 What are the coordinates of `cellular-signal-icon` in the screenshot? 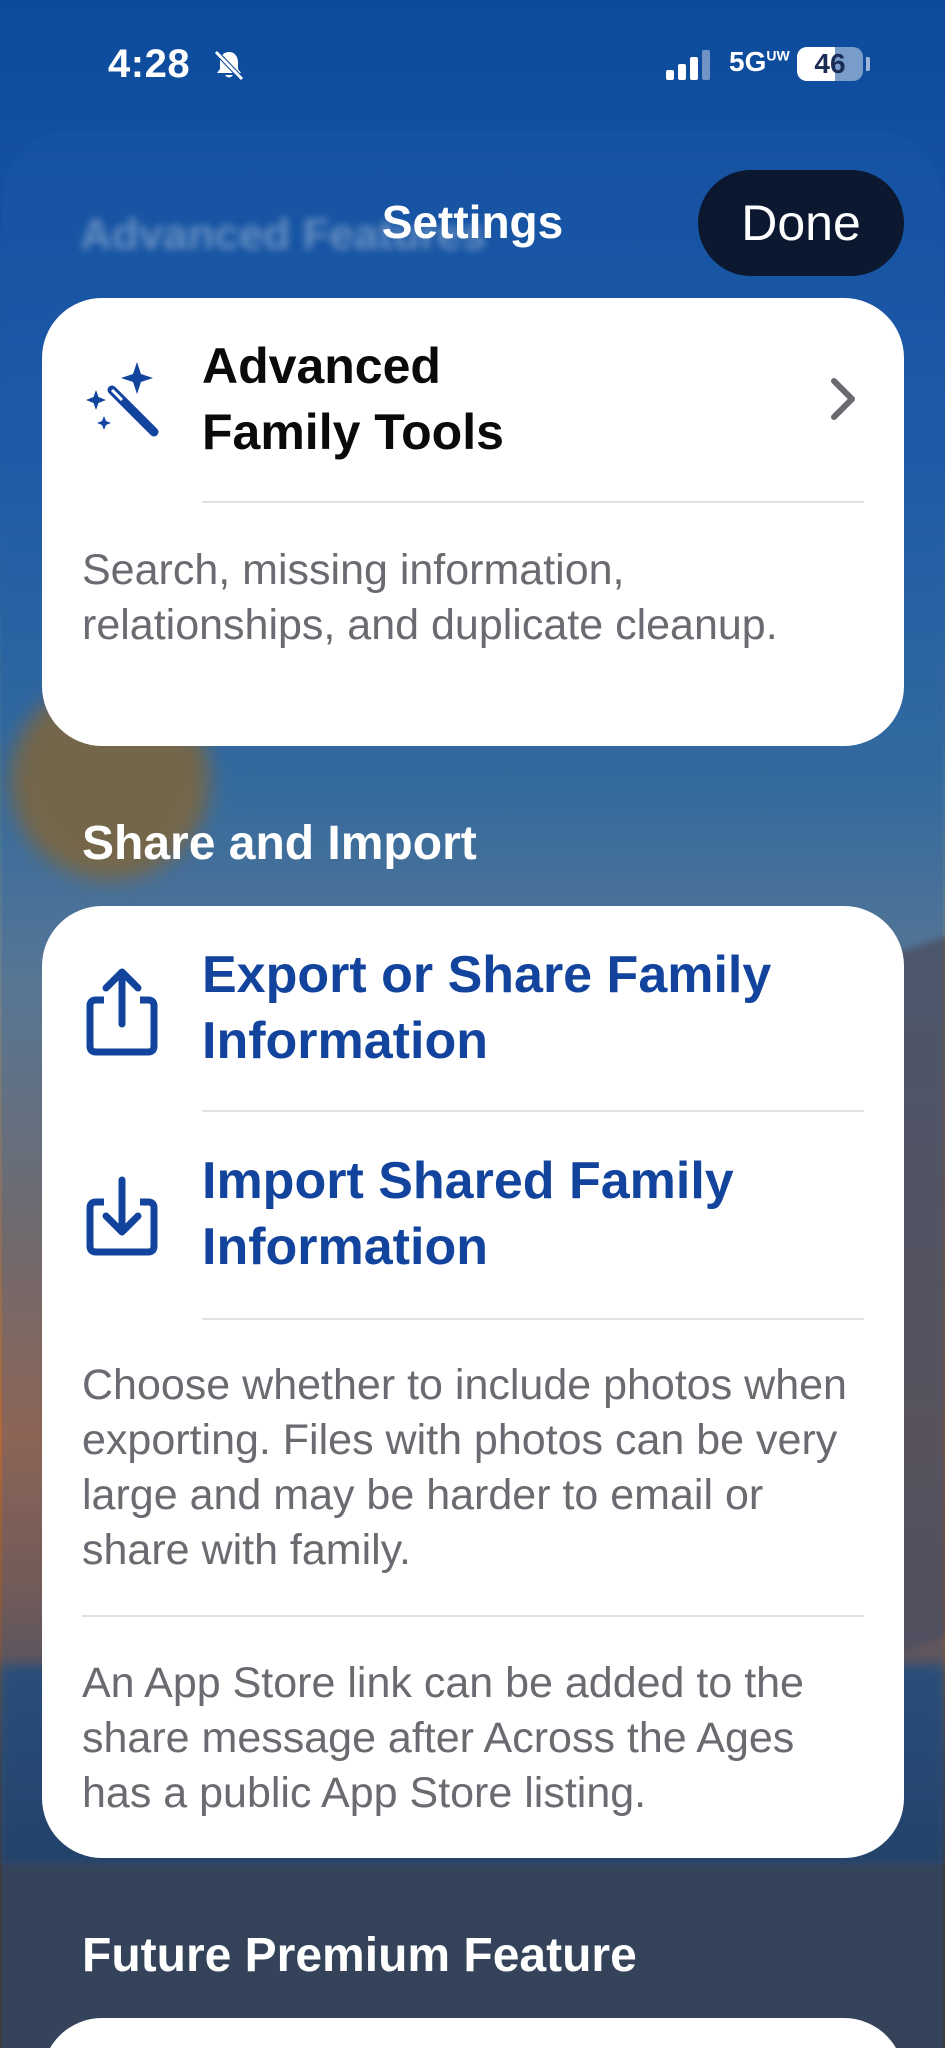 It's located at (688, 65).